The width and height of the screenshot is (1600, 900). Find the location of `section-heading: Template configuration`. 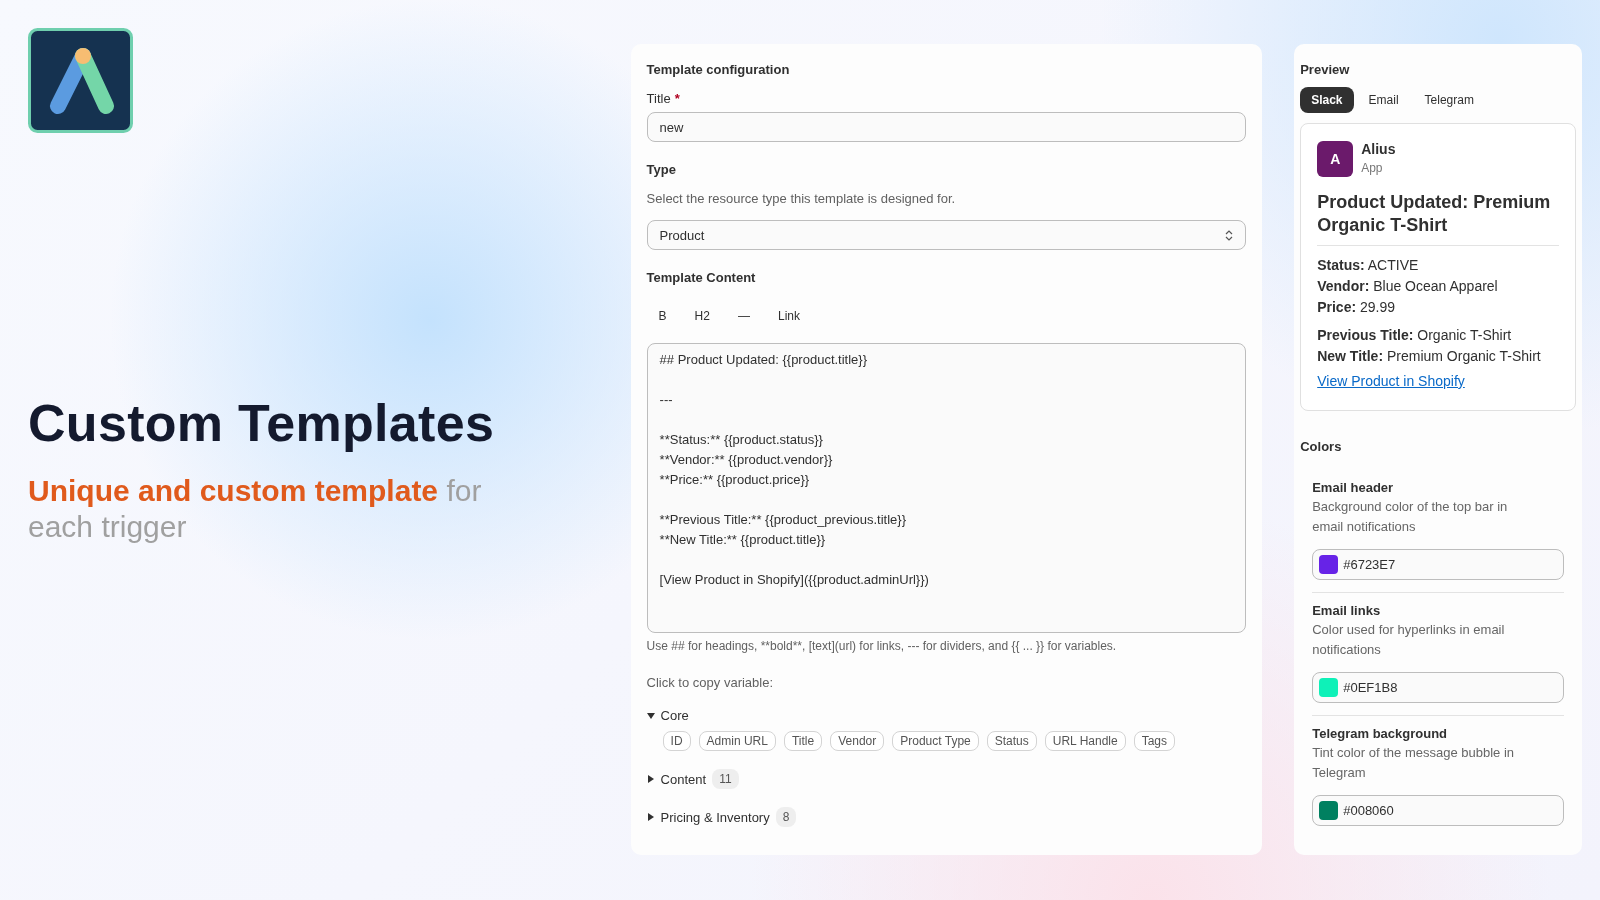

section-heading: Template configuration is located at coordinates (718, 69).